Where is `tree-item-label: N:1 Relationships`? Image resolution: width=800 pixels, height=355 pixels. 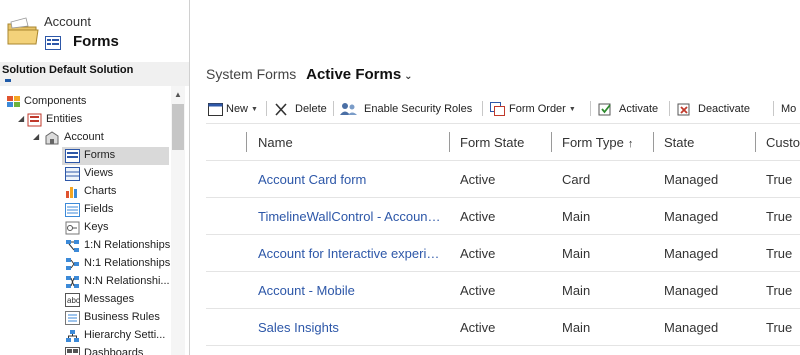
tree-item-label: N:1 Relationships is located at coordinates (127, 263).